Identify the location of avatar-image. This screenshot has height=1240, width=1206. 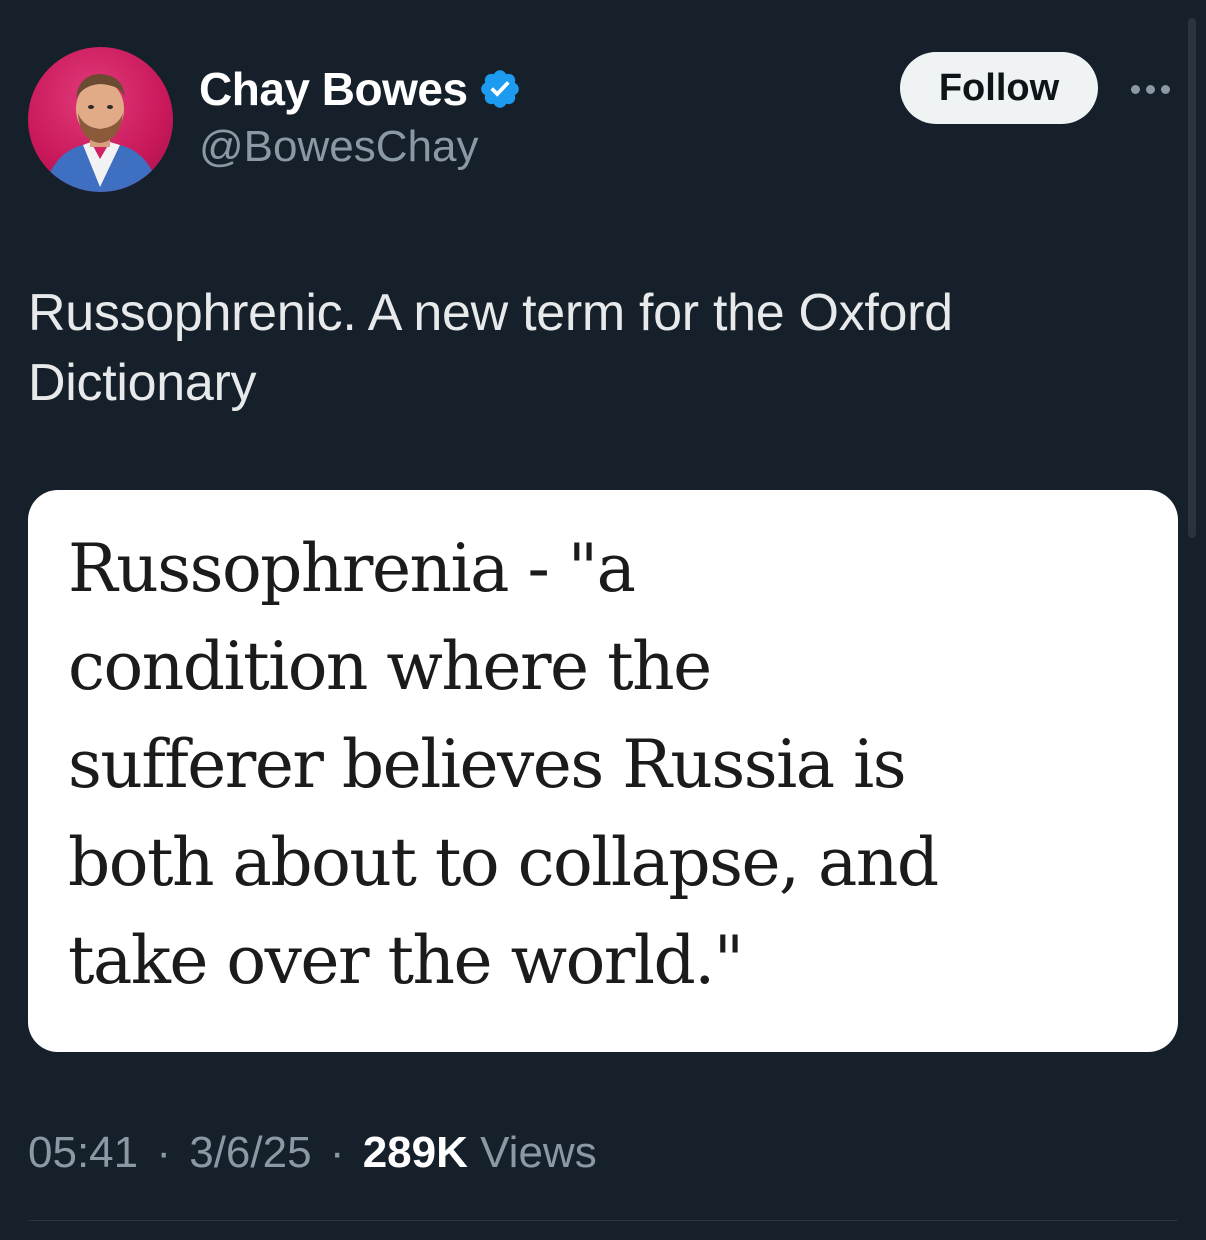
(101, 133).